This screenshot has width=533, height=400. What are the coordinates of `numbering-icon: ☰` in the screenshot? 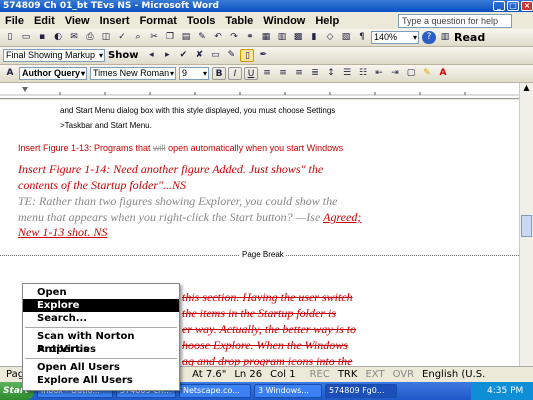 It's located at (347, 73).